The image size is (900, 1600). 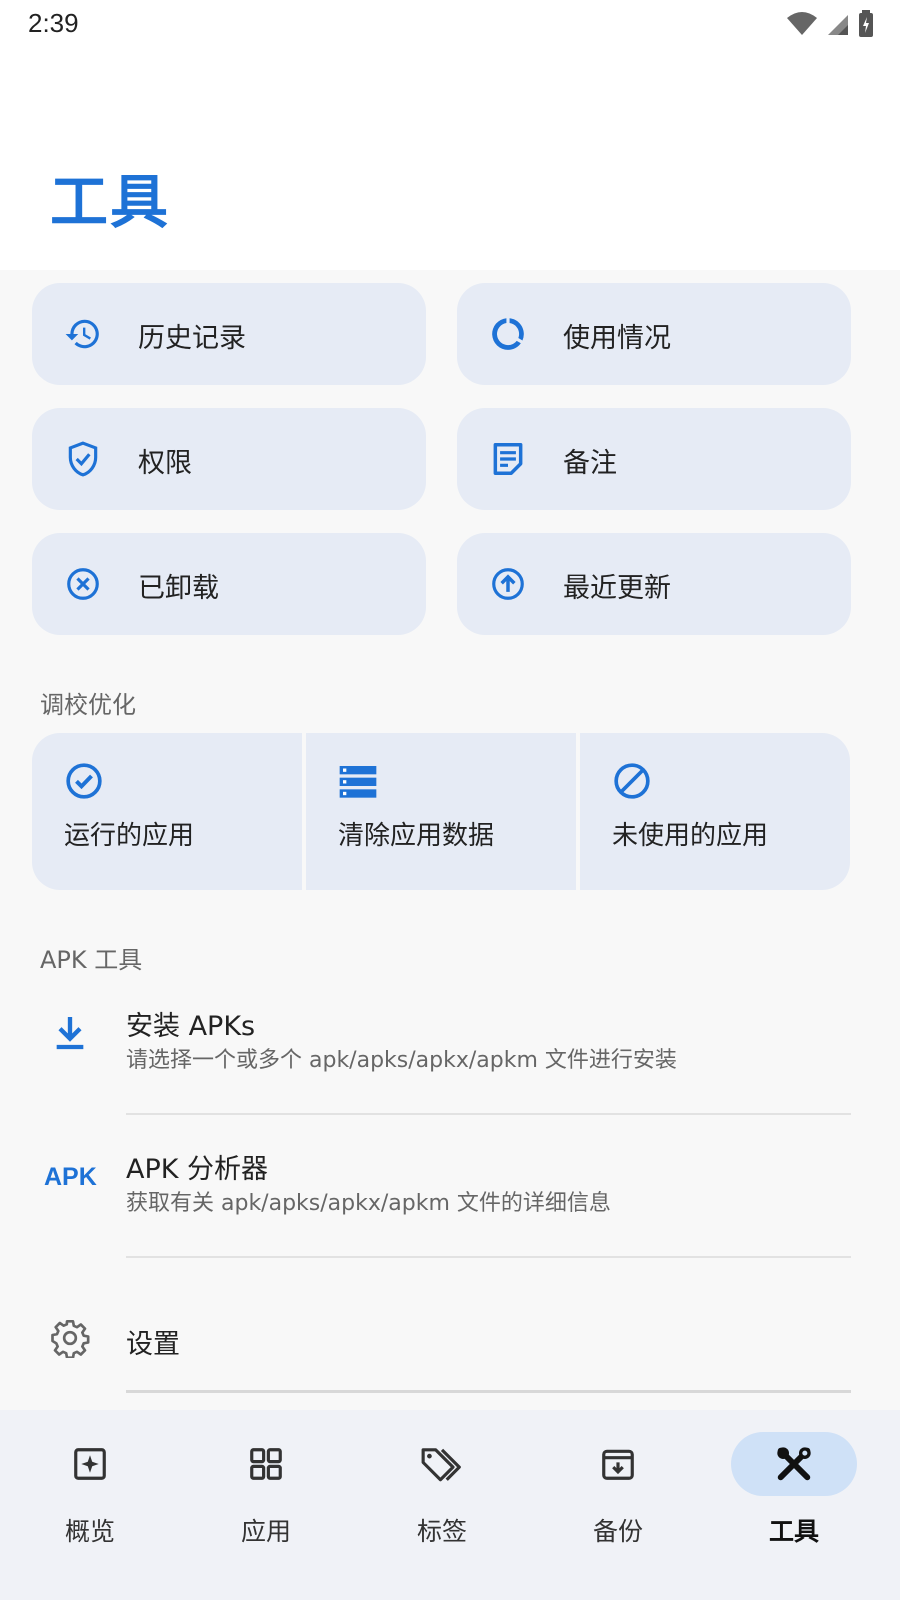 I want to click on optimize-section-title: 调校优化, so click(x=88, y=705).